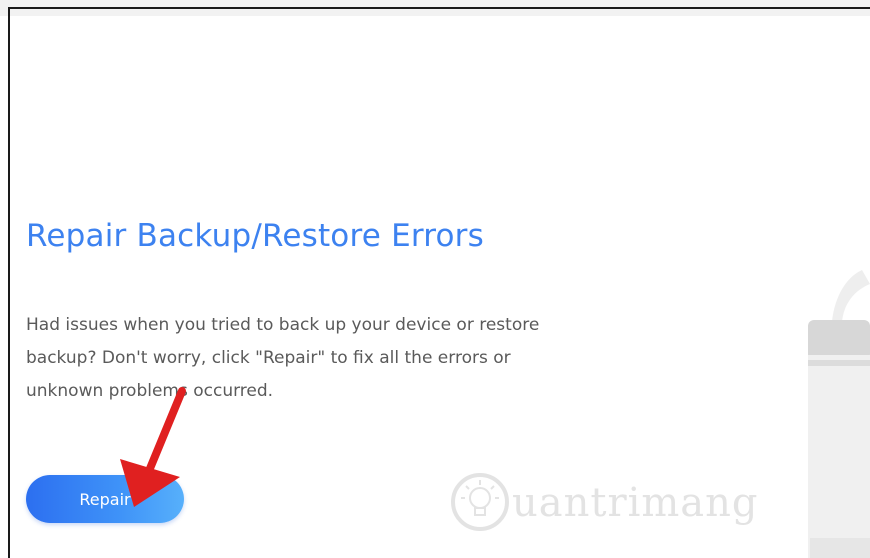  I want to click on page-title: Repair Backup/Restore Errors, so click(255, 236).